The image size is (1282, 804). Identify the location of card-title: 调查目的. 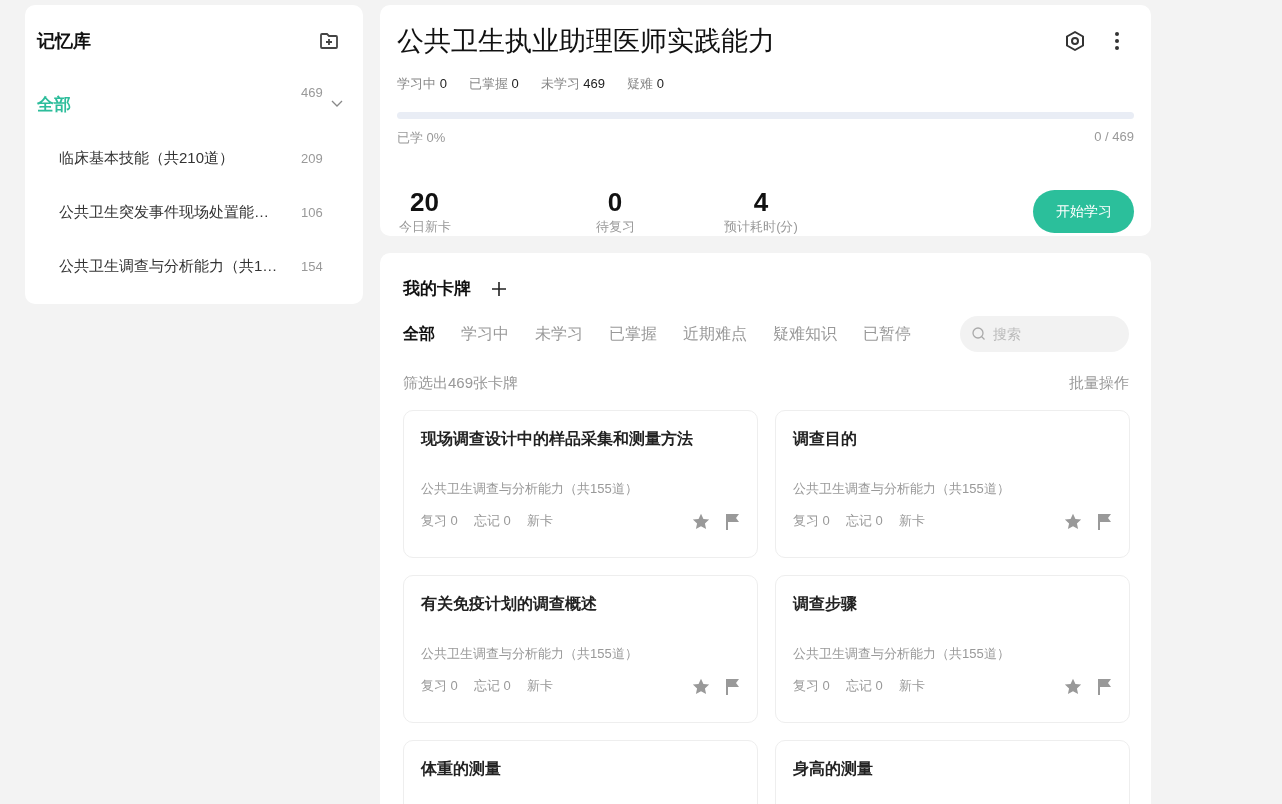
(825, 439).